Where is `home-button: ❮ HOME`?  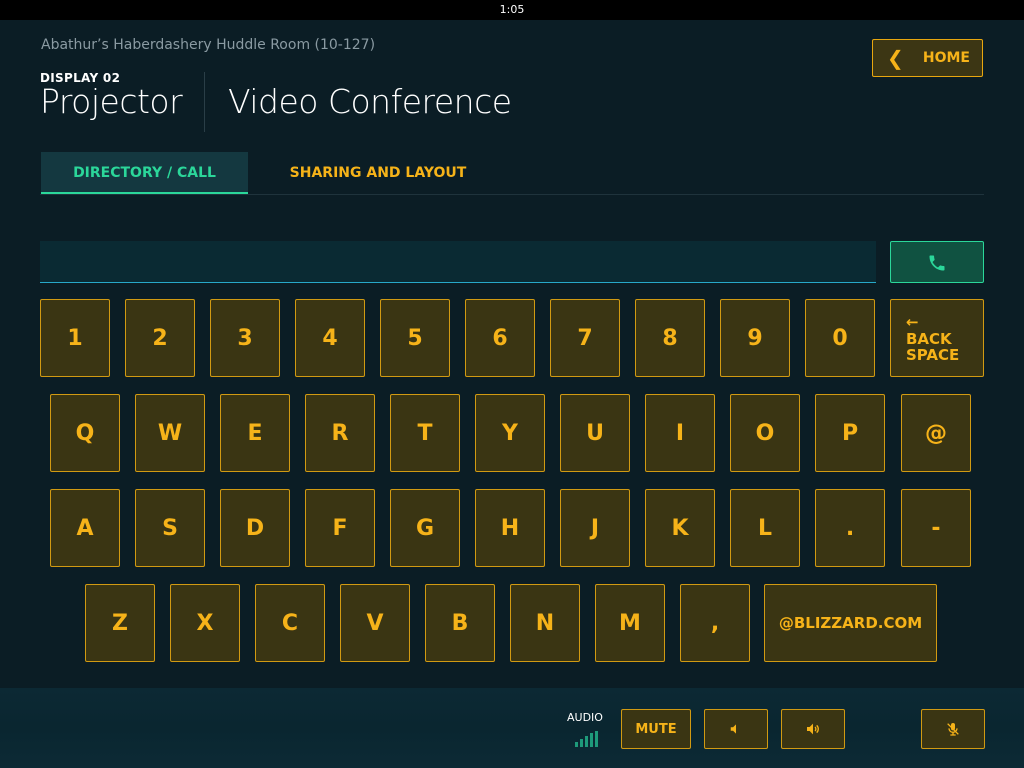 home-button: ❮ HOME is located at coordinates (927, 58).